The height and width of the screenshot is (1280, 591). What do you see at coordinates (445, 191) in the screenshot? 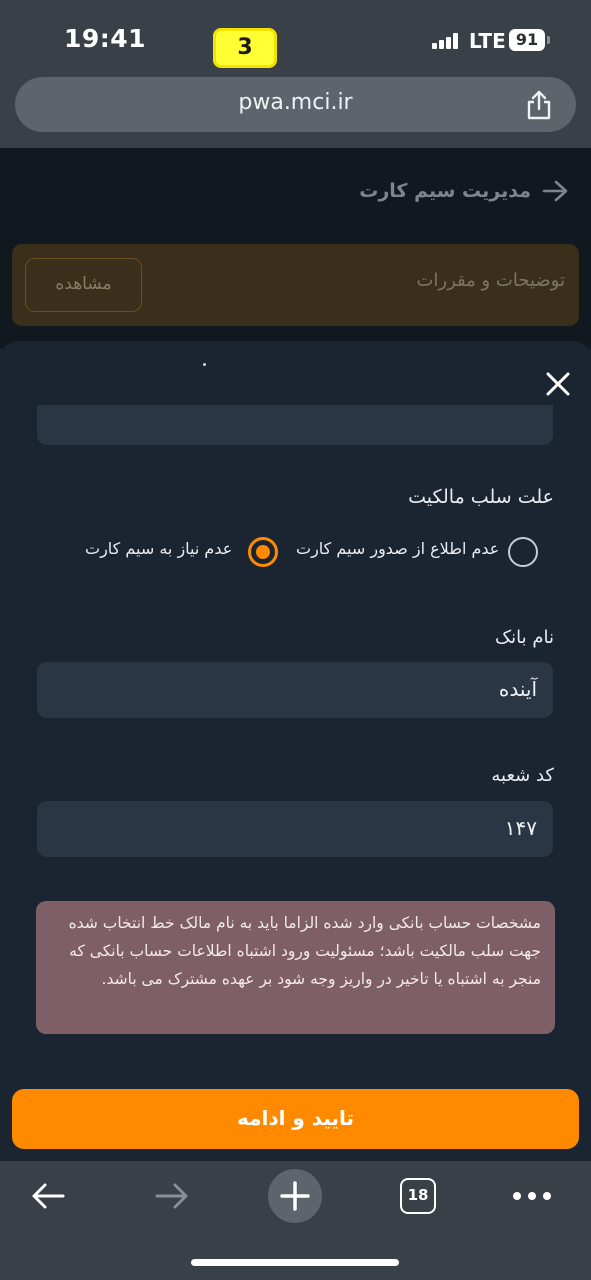
I see `page-title: مدیریت سیم کارت` at bounding box center [445, 191].